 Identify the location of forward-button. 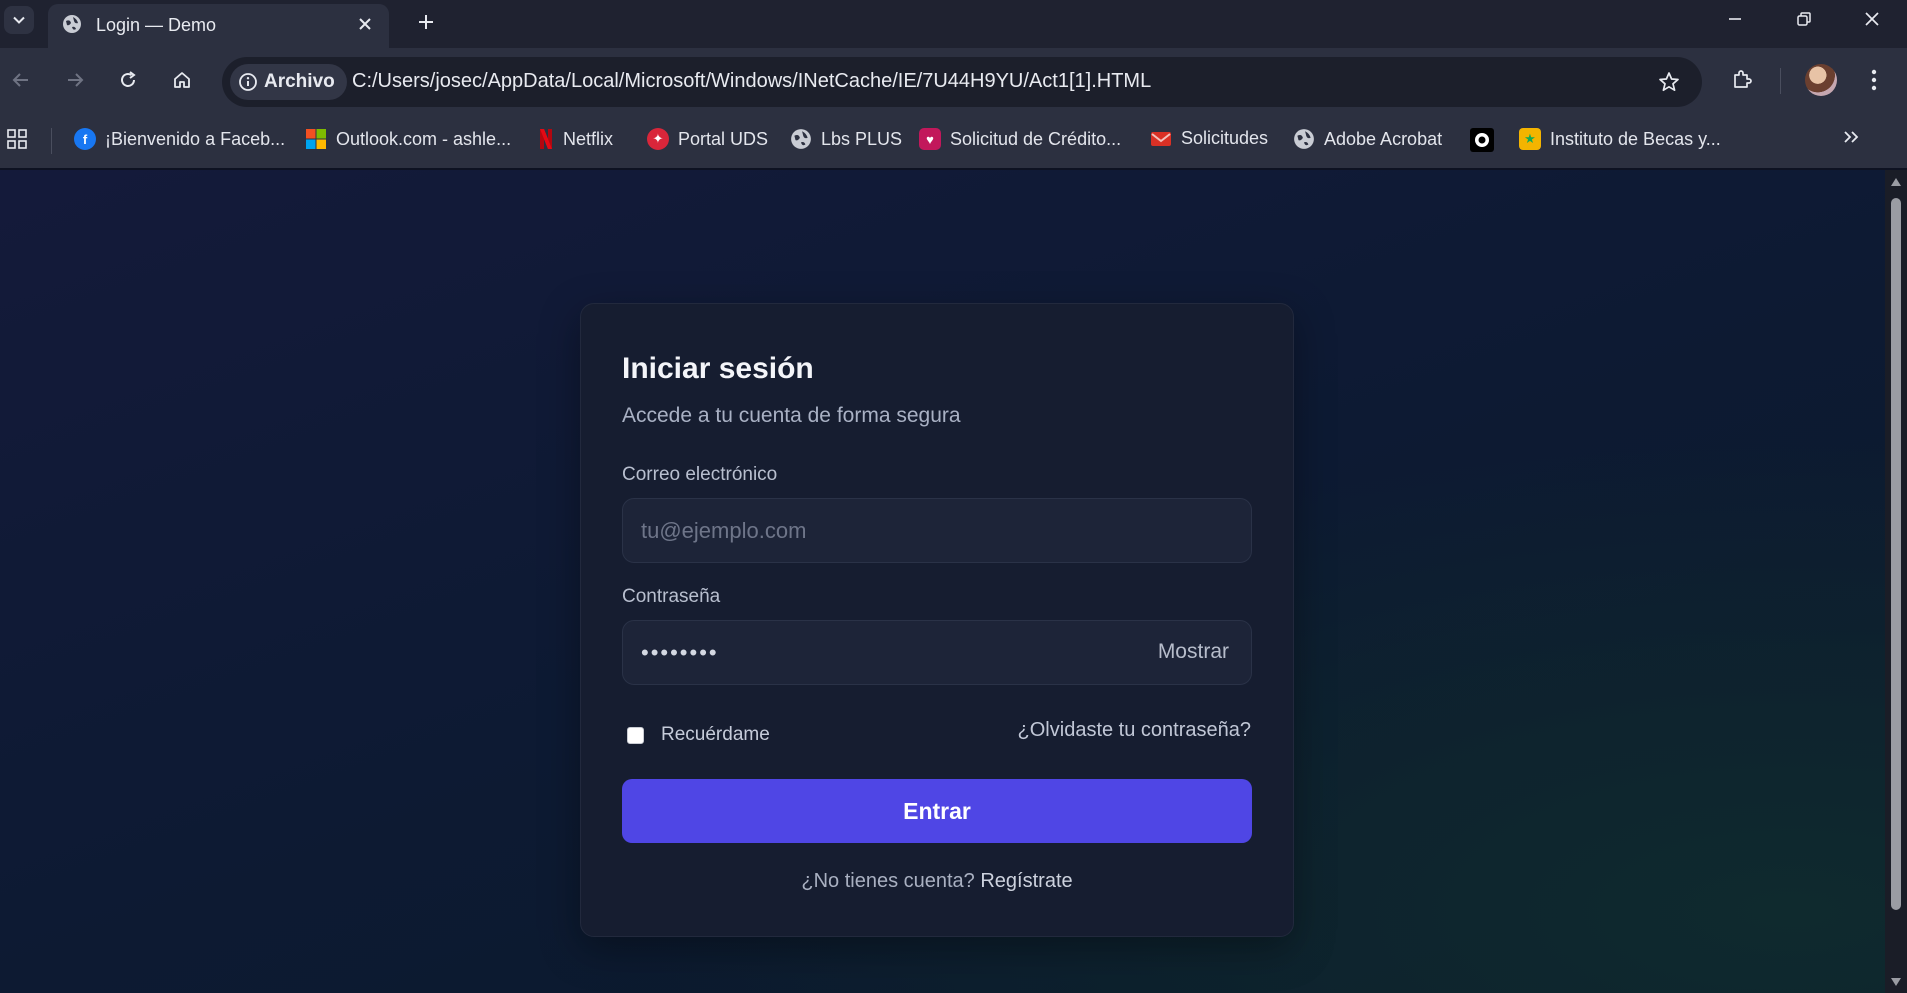
(75, 80).